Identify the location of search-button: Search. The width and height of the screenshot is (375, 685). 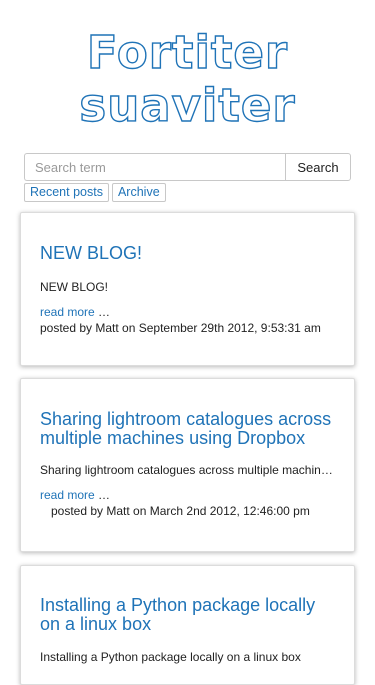
(318, 167).